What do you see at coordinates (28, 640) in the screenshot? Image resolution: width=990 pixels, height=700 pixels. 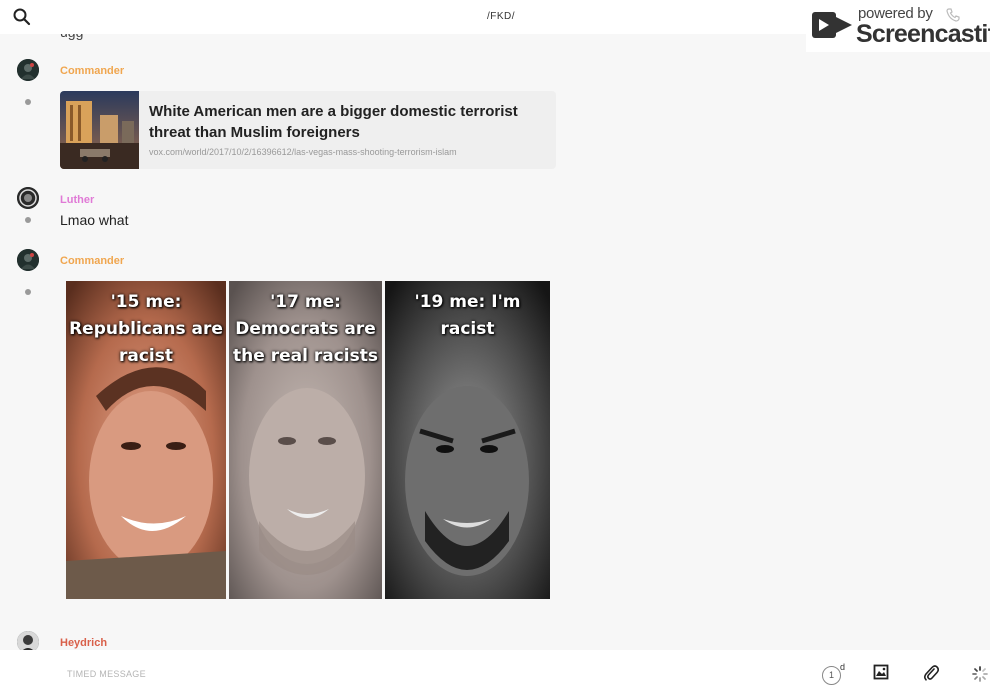 I see `avatar-heydrich` at bounding box center [28, 640].